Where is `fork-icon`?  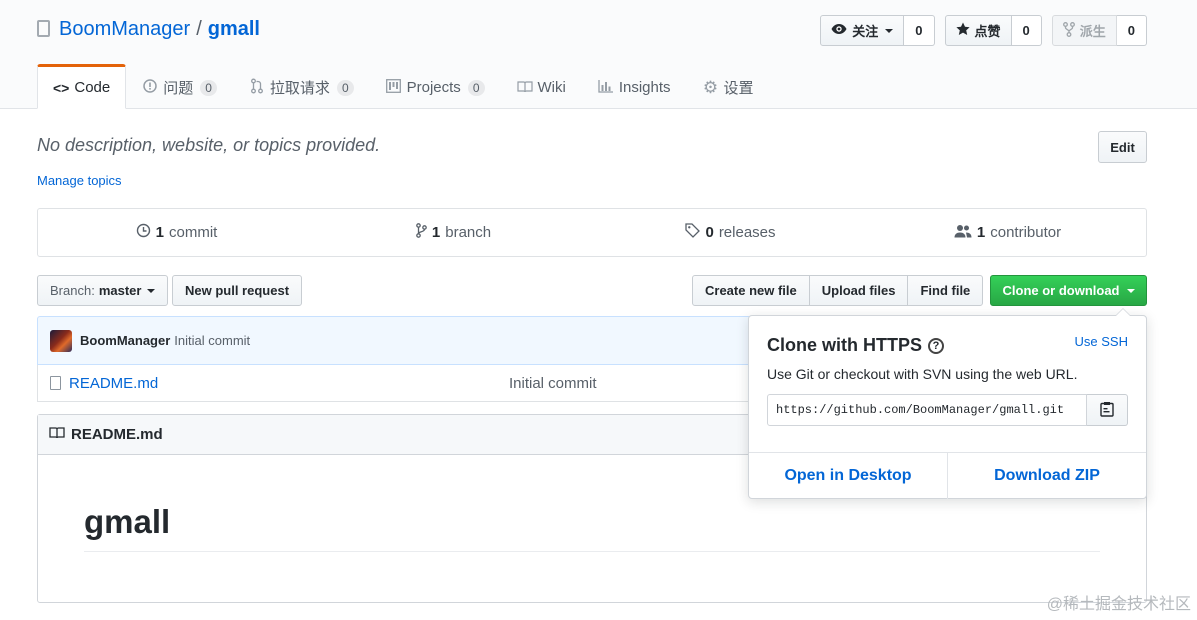
fork-icon is located at coordinates (1068, 30).